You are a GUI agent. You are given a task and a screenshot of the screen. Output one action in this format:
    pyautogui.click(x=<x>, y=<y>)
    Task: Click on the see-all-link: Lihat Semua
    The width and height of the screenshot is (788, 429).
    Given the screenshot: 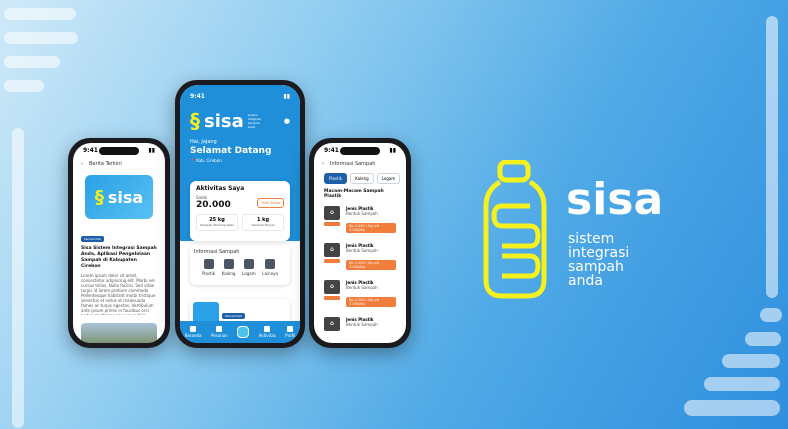 What is the action you would take?
    pyautogui.click(x=279, y=293)
    